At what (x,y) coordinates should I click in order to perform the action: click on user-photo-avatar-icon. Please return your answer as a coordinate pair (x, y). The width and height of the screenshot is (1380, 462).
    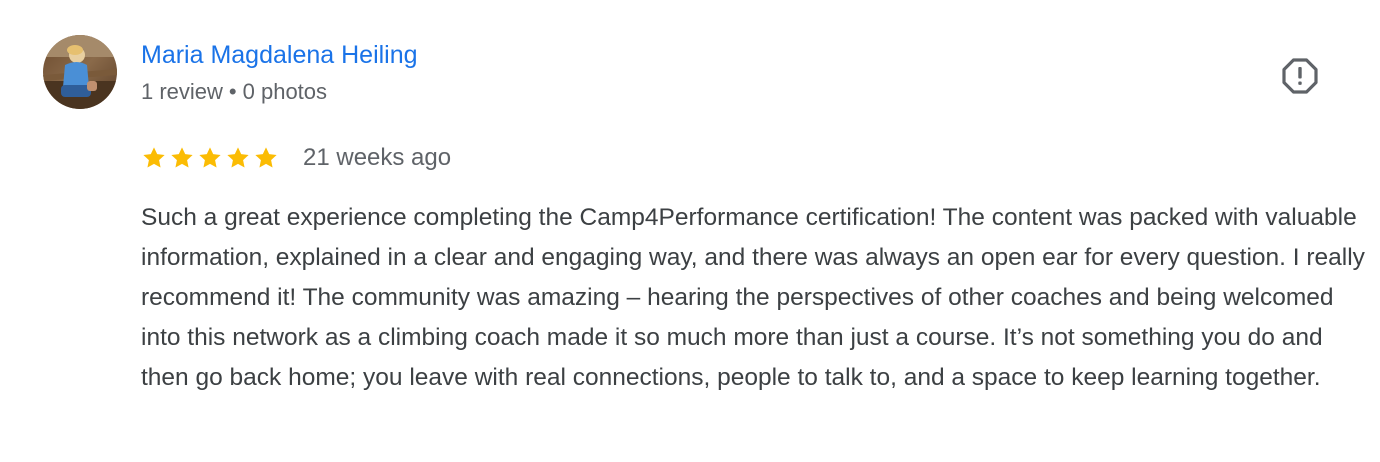
    Looking at the image, I should click on (80, 72).